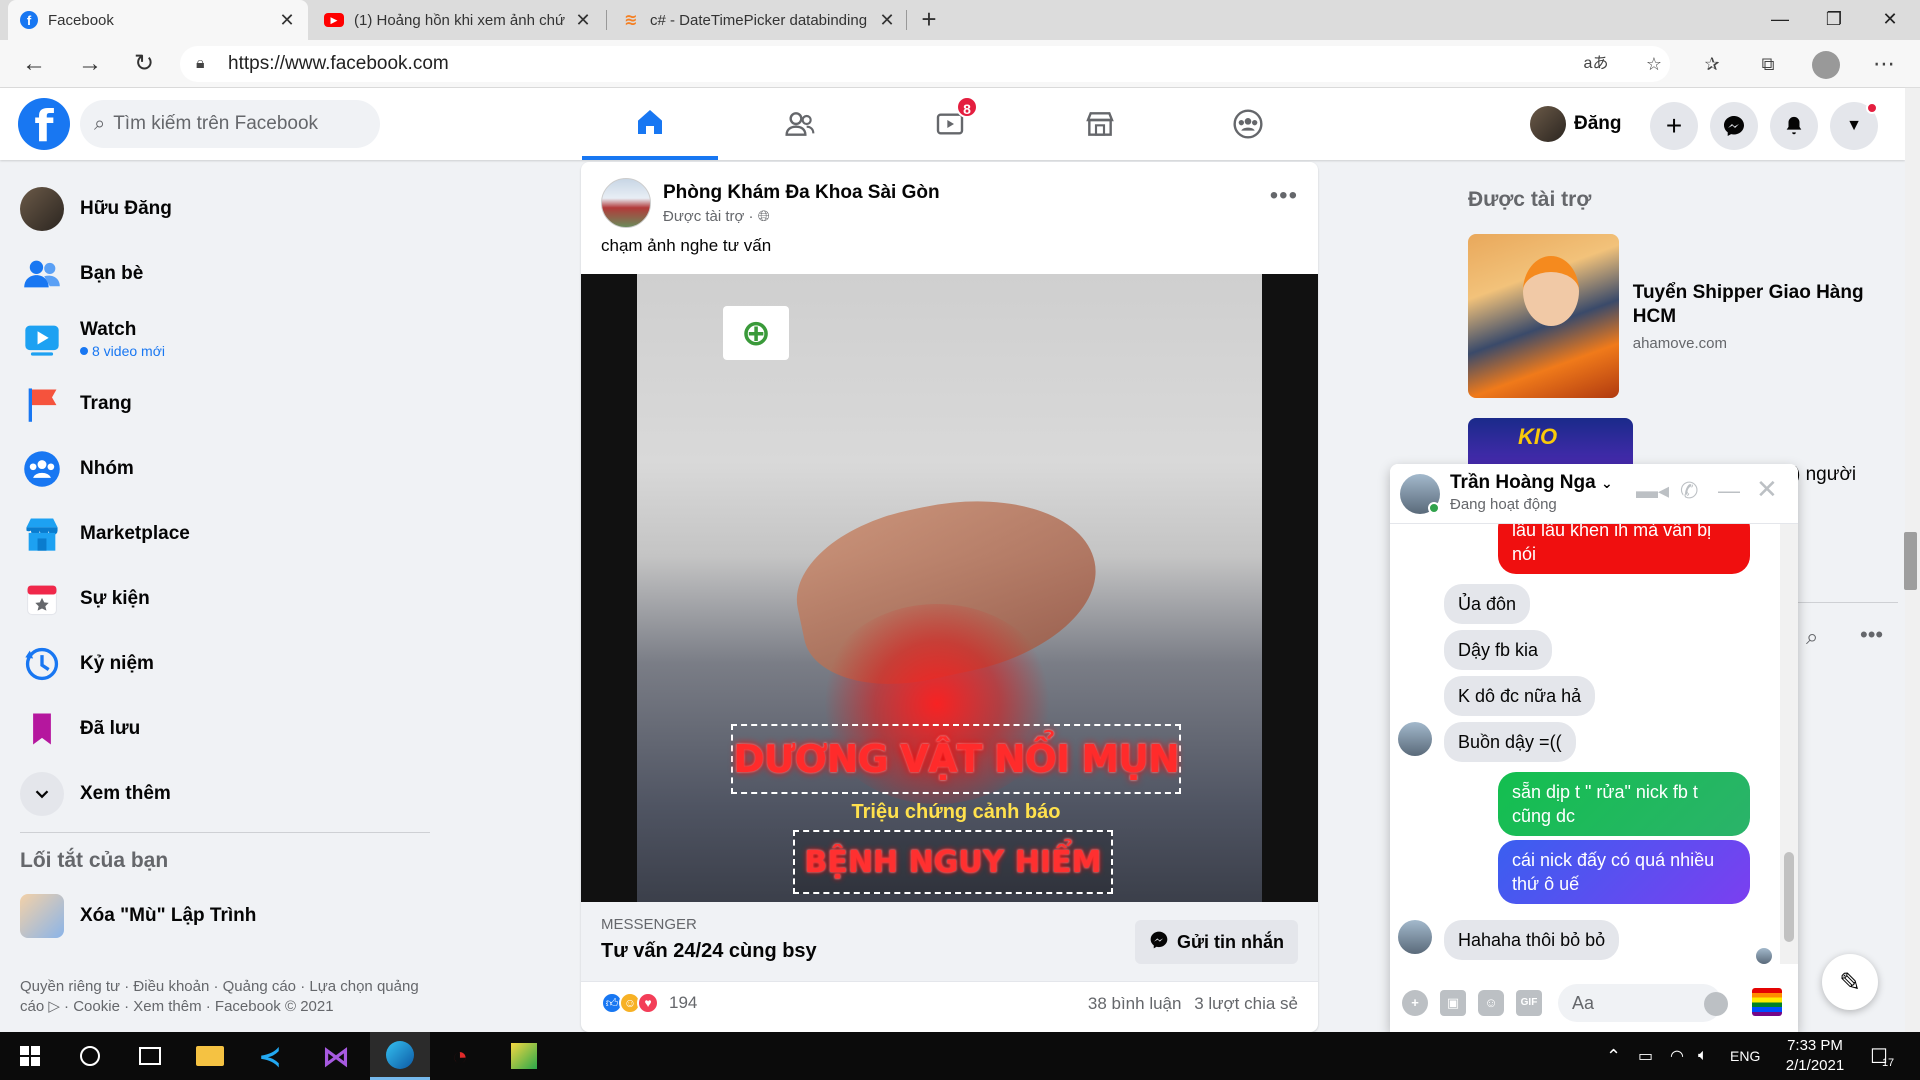 The width and height of the screenshot is (1920, 1080). What do you see at coordinates (756, 333) in the screenshot?
I see `clinic-logo-icon: ⊕` at bounding box center [756, 333].